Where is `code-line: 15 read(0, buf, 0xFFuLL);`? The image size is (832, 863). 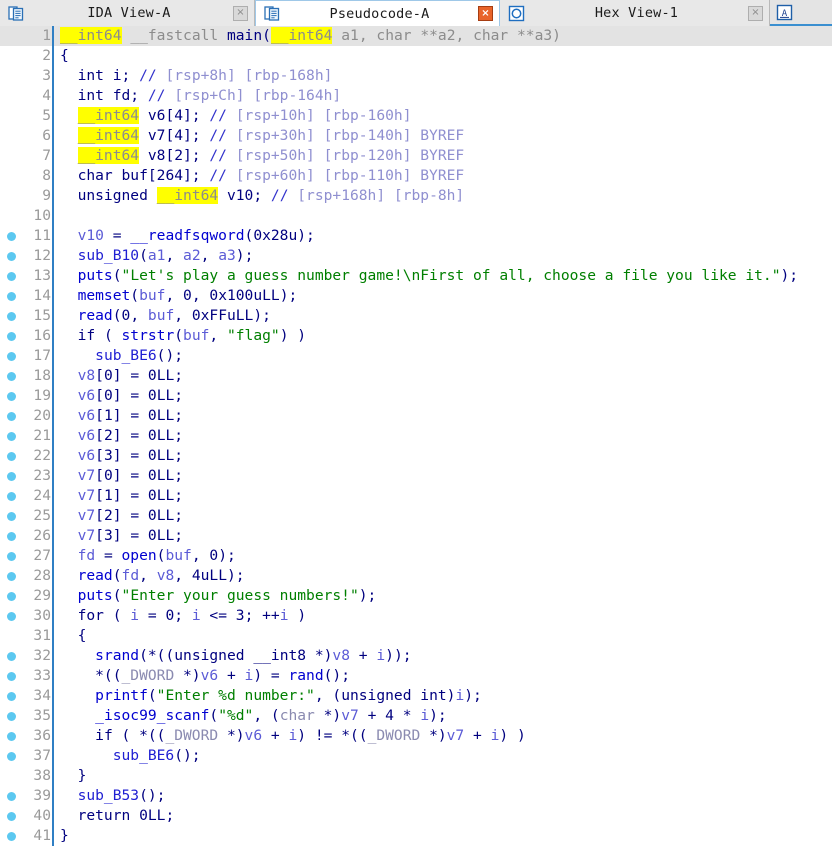
code-line: 15 read(0, buf, 0xFFuLL); is located at coordinates (416, 316).